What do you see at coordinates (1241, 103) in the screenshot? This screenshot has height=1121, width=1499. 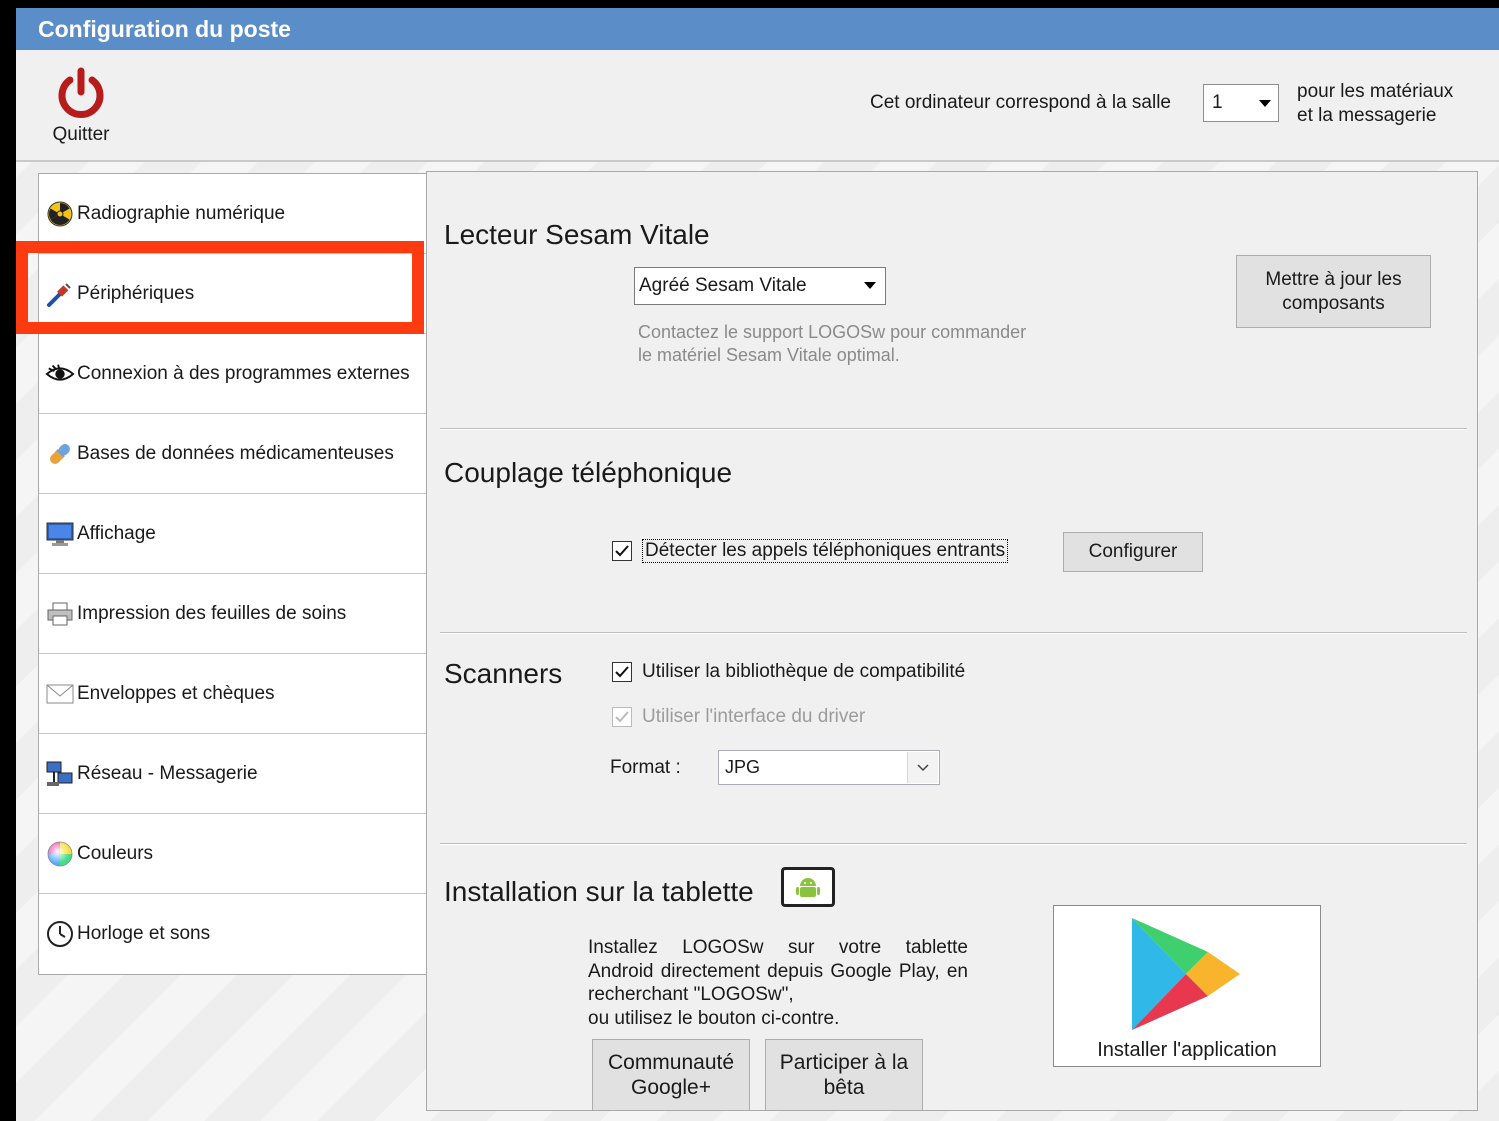 I see `salle-select: 1` at bounding box center [1241, 103].